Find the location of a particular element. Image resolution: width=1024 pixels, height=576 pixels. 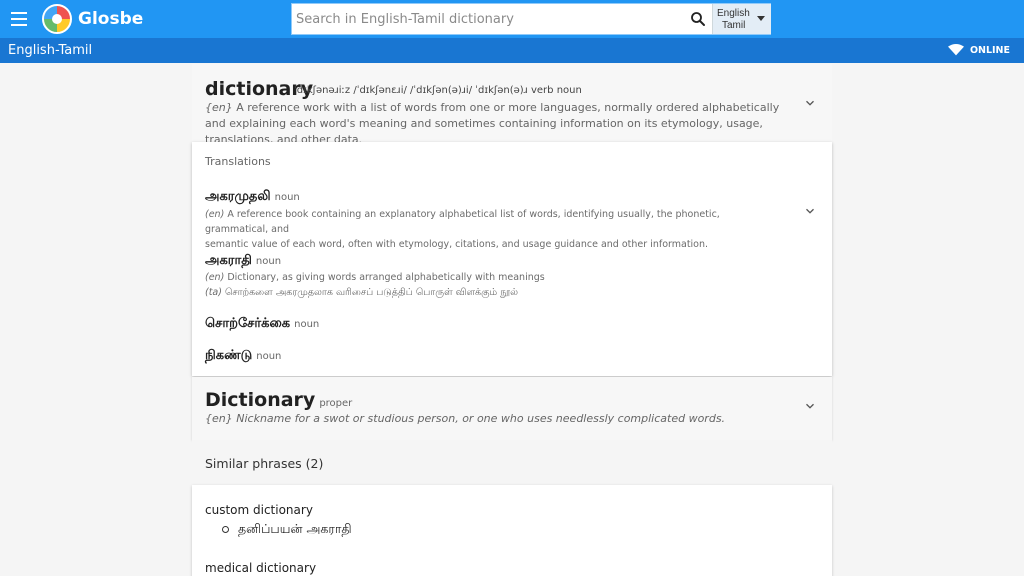

lang-select-line1: English is located at coordinates (733, 13).